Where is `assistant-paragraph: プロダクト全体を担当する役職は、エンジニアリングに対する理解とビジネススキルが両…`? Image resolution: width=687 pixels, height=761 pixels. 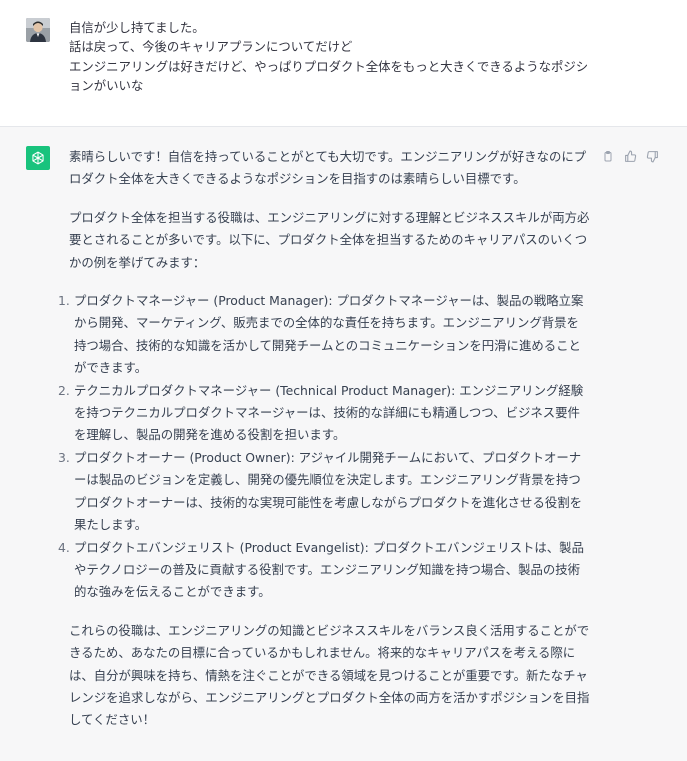 assistant-paragraph: プロダクト全体を担当する役職は、エンジニアリングに対する理解とビジネススキルが両… is located at coordinates (329, 239).